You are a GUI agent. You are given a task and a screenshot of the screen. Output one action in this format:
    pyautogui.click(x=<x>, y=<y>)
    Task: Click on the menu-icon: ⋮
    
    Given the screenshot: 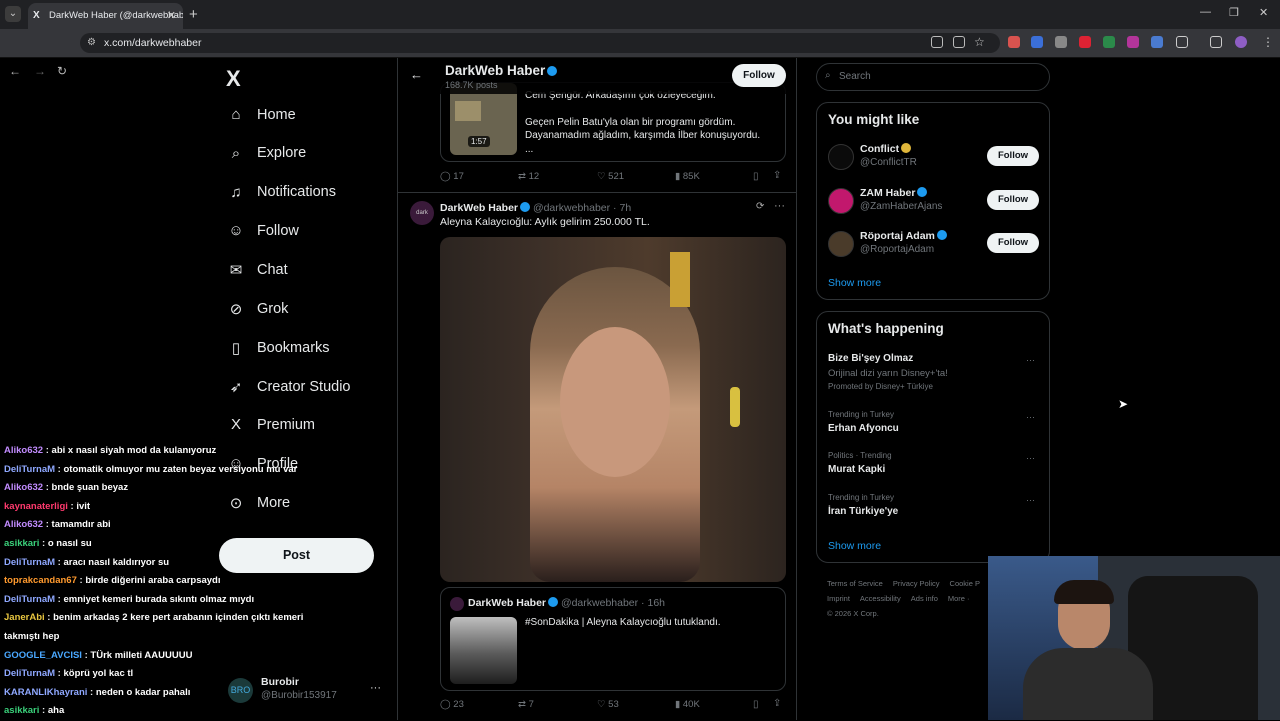 What is the action you would take?
    pyautogui.click(x=1268, y=42)
    